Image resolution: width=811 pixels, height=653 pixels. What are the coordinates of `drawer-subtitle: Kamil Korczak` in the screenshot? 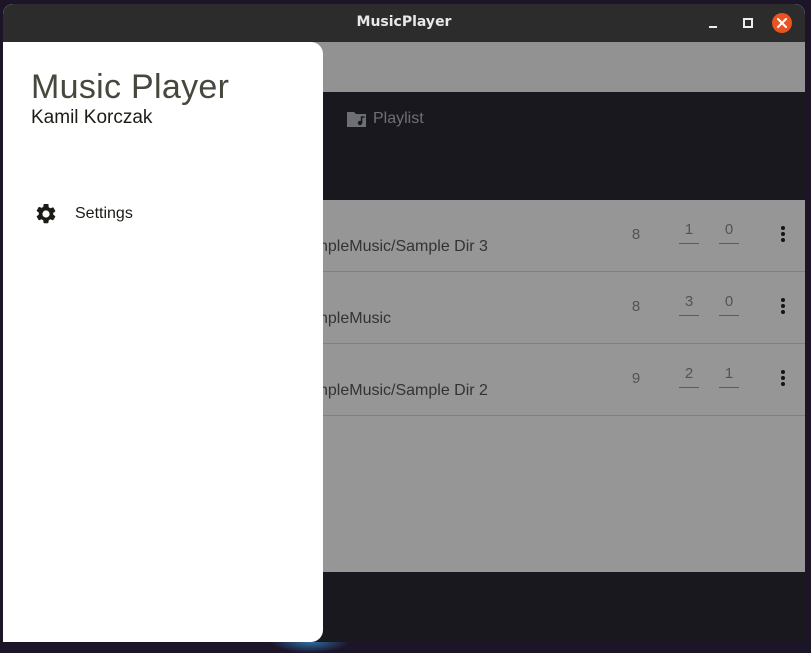 It's located at (92, 117).